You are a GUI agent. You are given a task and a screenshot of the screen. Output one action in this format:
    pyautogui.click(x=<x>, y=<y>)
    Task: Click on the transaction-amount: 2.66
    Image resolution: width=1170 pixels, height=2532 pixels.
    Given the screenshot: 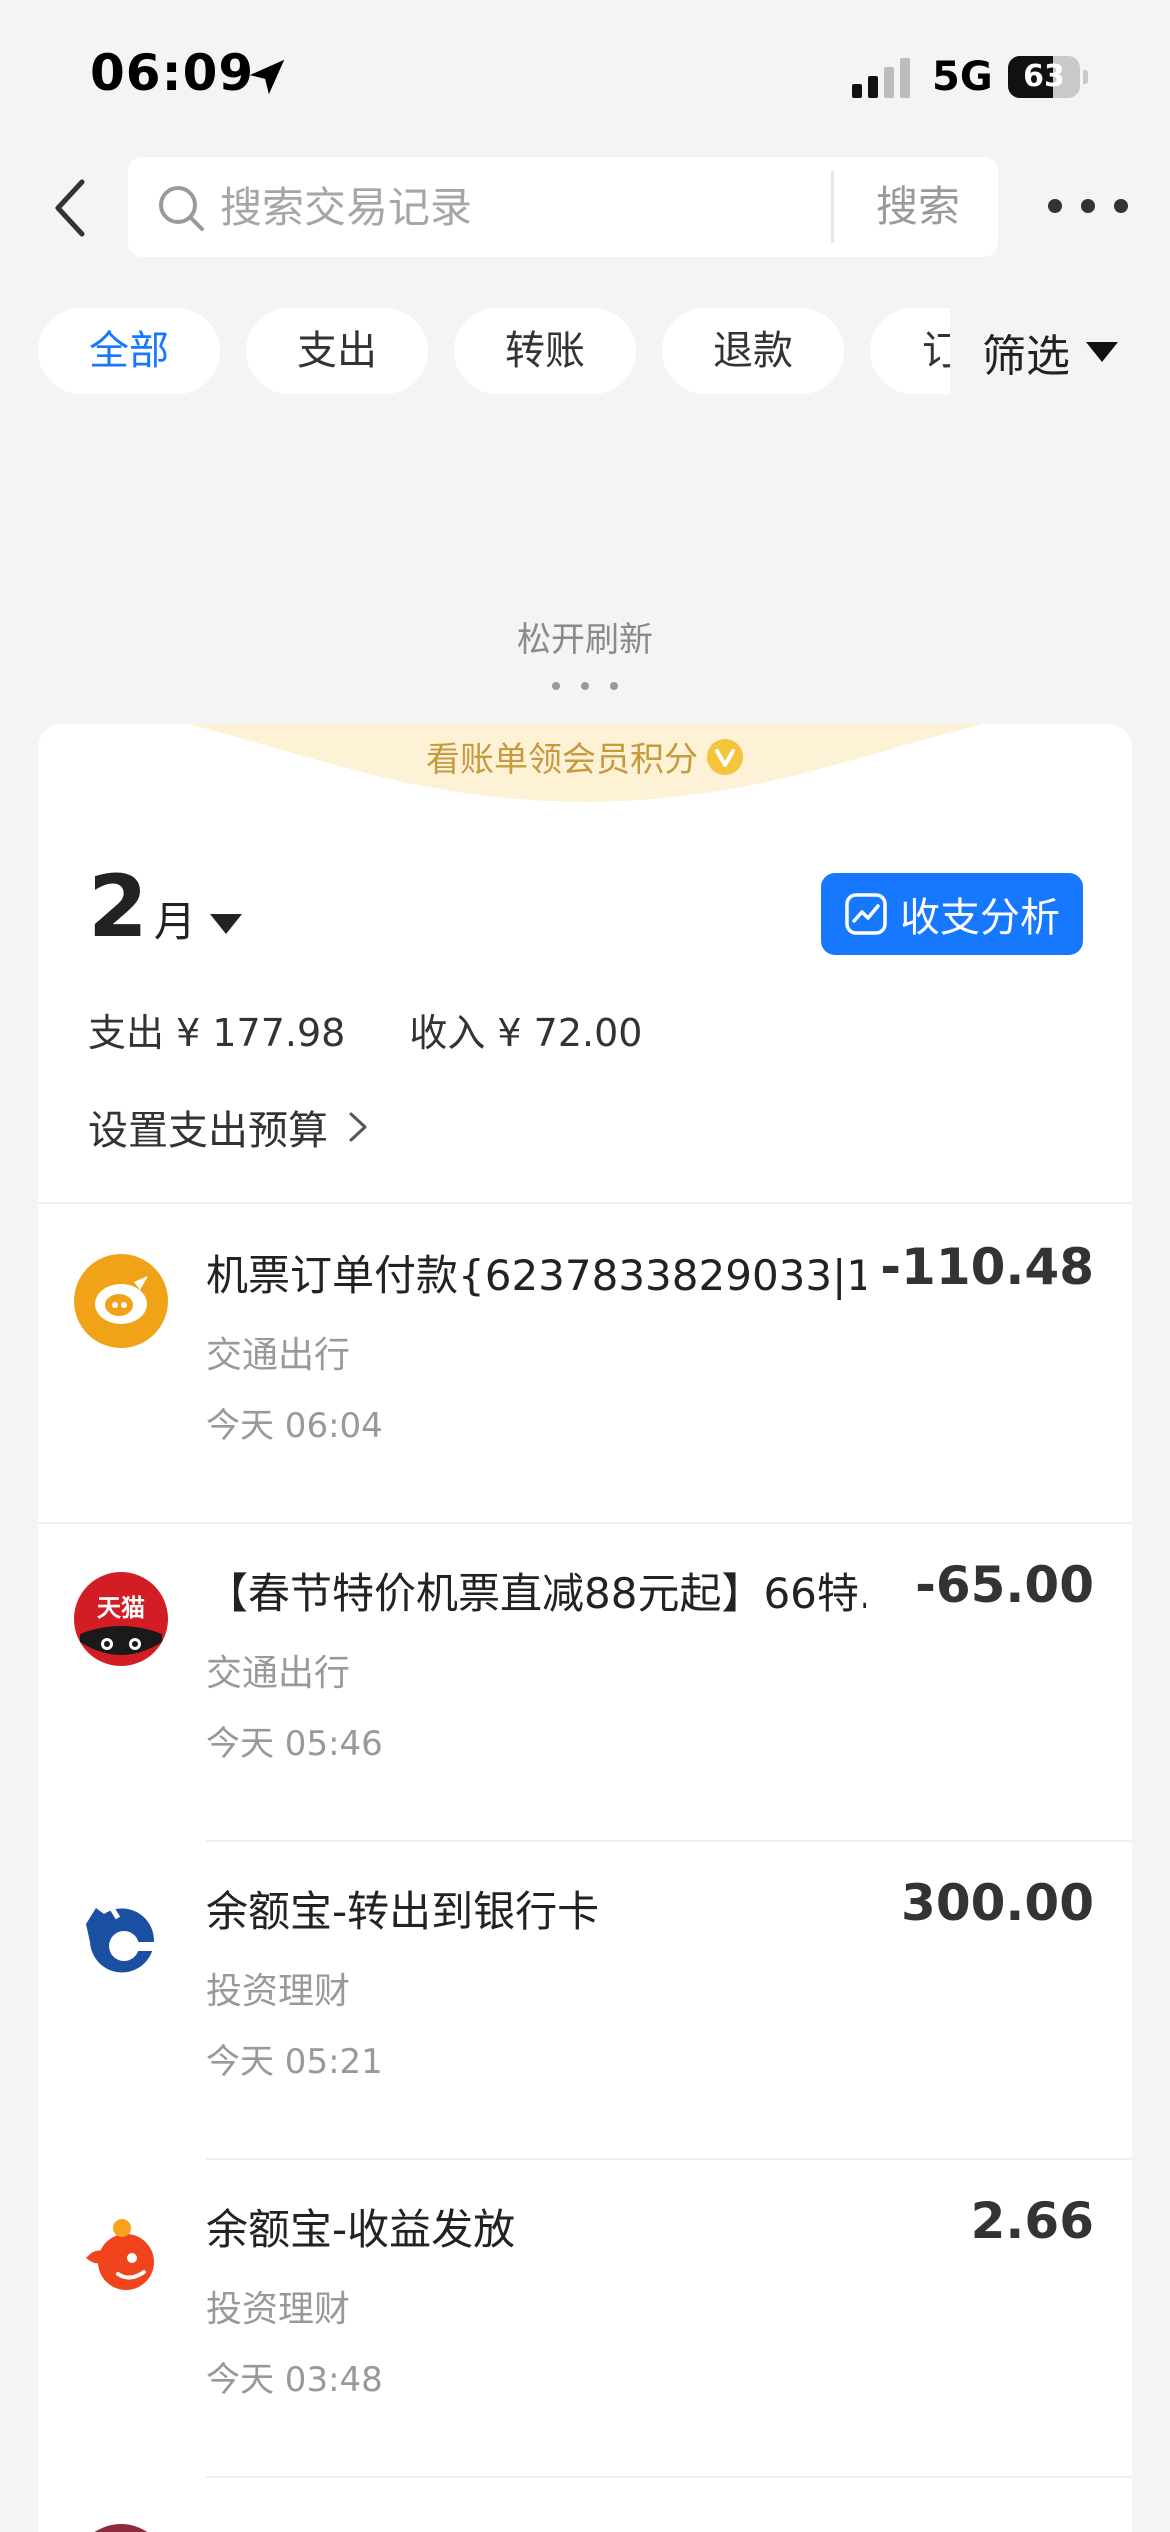 What is the action you would take?
    pyautogui.click(x=1032, y=2221)
    